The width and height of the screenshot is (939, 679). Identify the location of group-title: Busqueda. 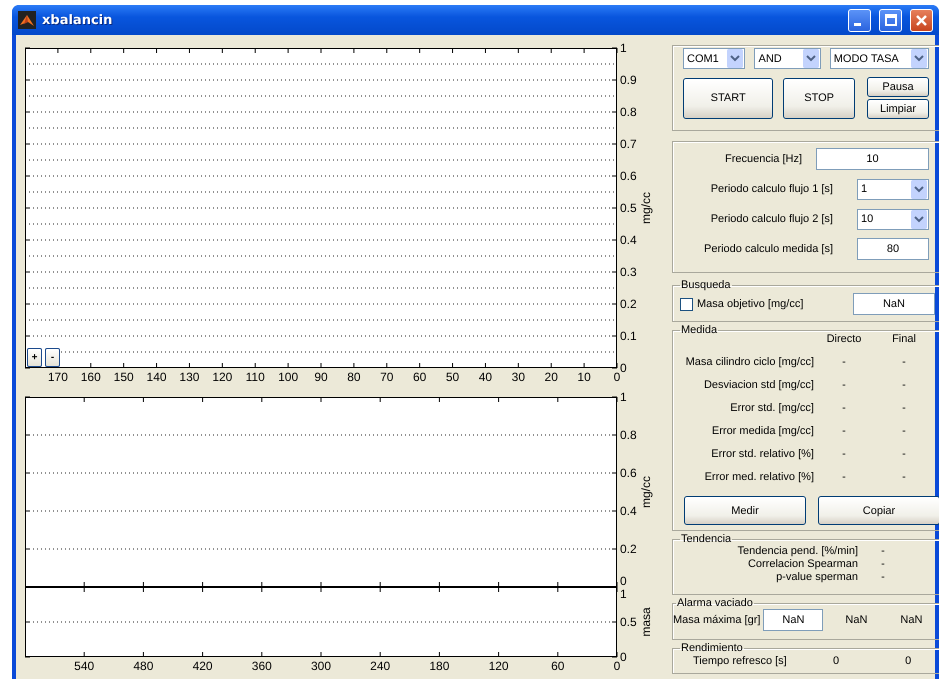
(706, 285).